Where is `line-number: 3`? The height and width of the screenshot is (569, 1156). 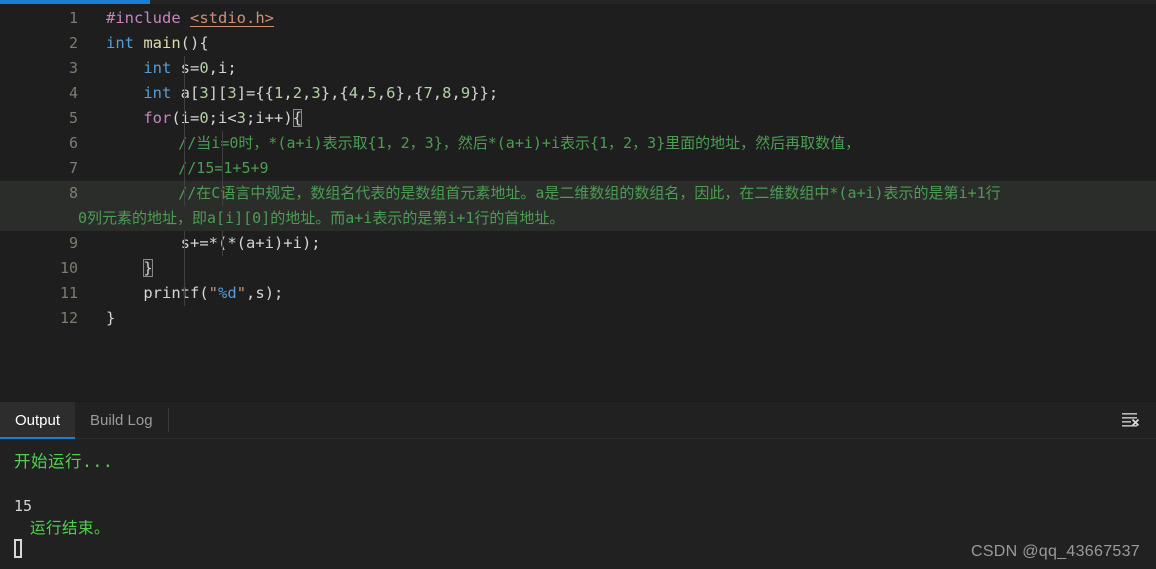
line-number: 3 is located at coordinates (73, 68).